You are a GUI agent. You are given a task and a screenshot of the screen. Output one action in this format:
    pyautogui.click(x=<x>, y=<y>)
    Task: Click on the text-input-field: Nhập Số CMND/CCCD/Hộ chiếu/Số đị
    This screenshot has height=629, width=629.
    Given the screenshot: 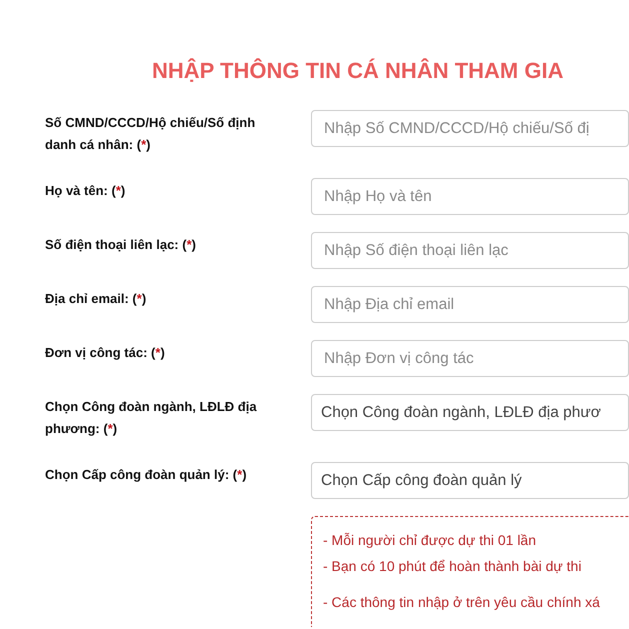 What is the action you would take?
    pyautogui.click(x=470, y=128)
    